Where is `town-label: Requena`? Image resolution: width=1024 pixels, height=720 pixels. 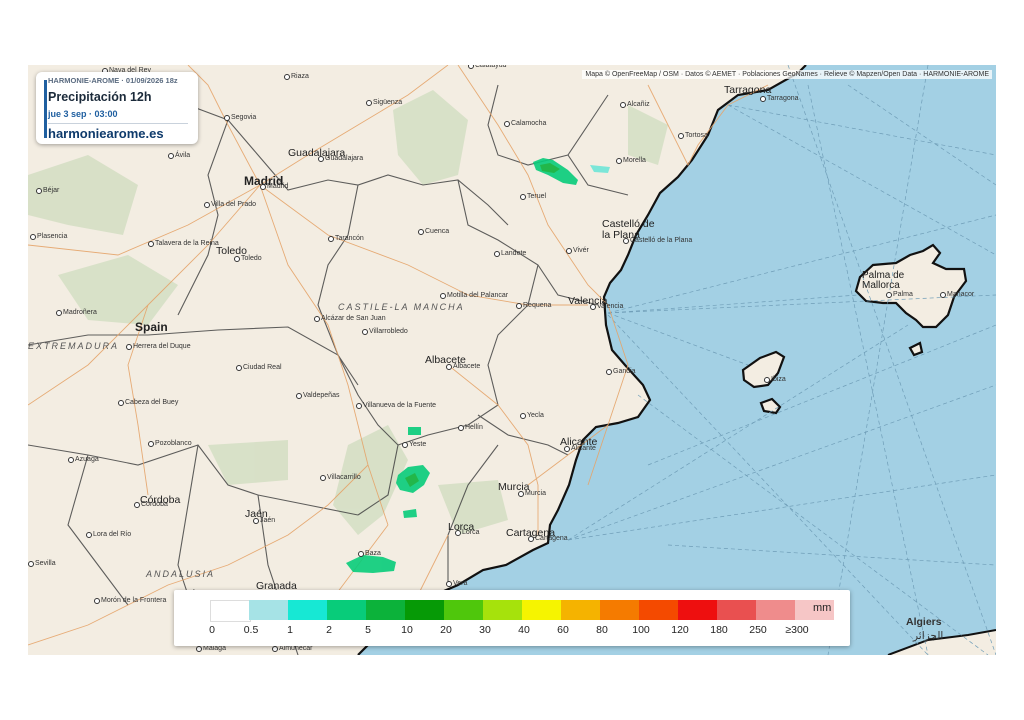 town-label: Requena is located at coordinates (537, 305).